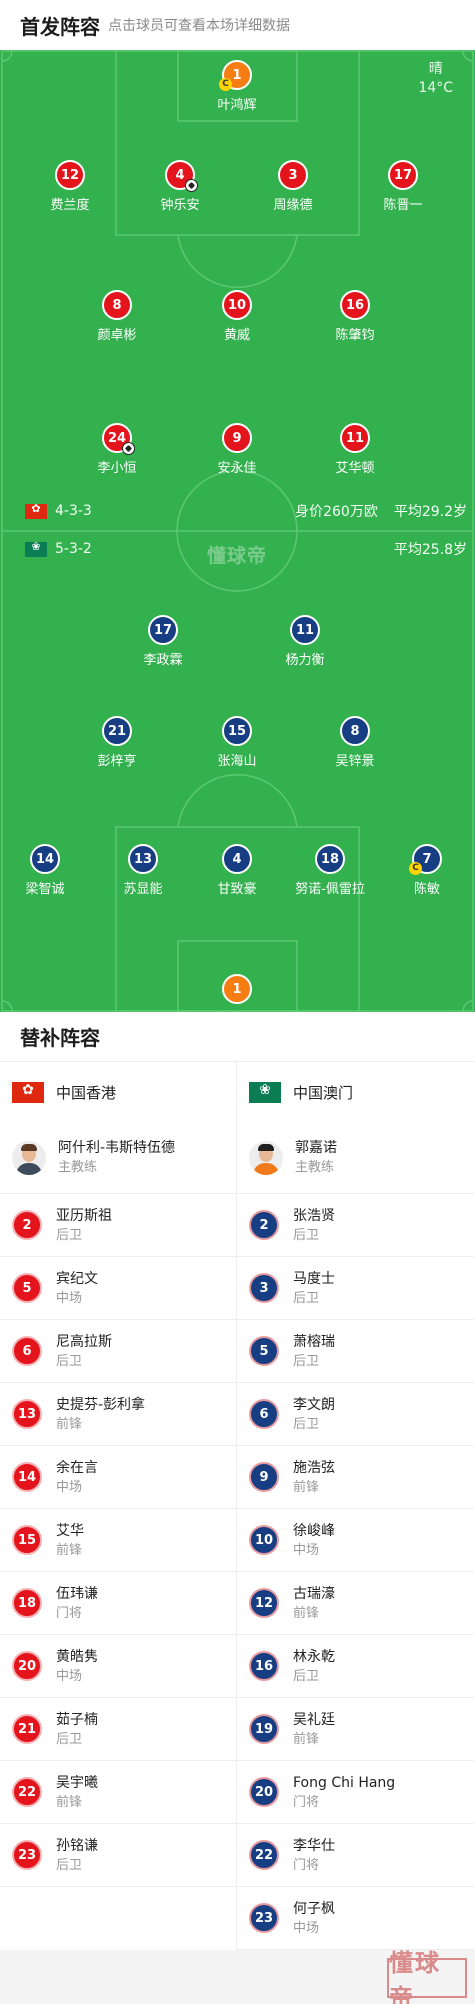 The height and width of the screenshot is (2004, 475). Describe the element at coordinates (355, 1477) in the screenshot. I see `away-sub-row: 9 施浩弦 前锋` at that location.